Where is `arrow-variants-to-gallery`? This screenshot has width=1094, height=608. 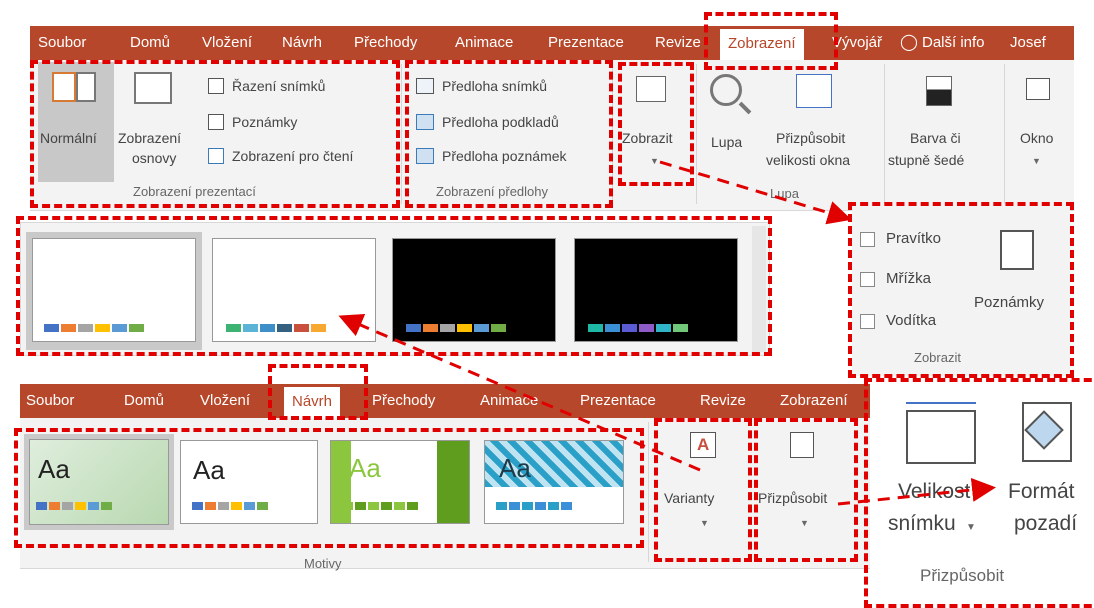
arrow-variants-to-gallery is located at coordinates (519, 393).